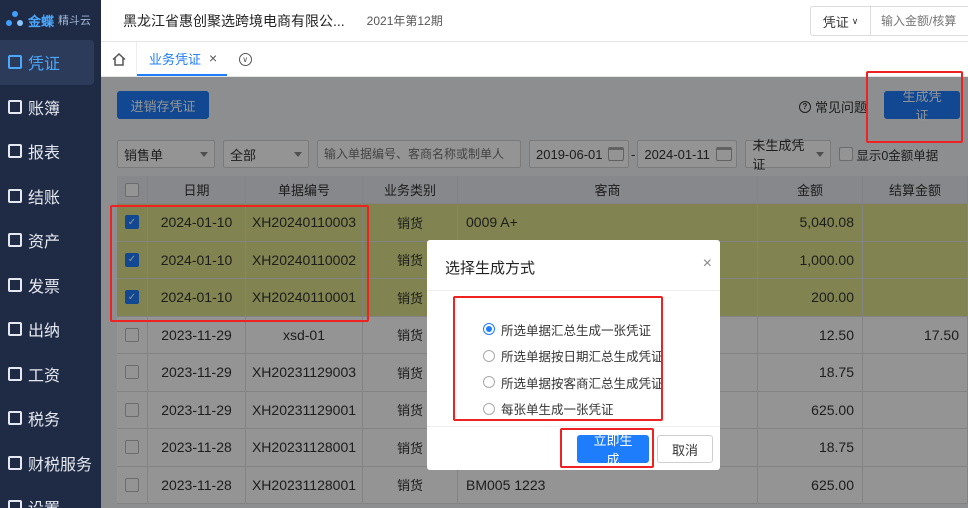  Describe the element at coordinates (685, 449) in the screenshot. I see `cancel-button: 取消` at that location.